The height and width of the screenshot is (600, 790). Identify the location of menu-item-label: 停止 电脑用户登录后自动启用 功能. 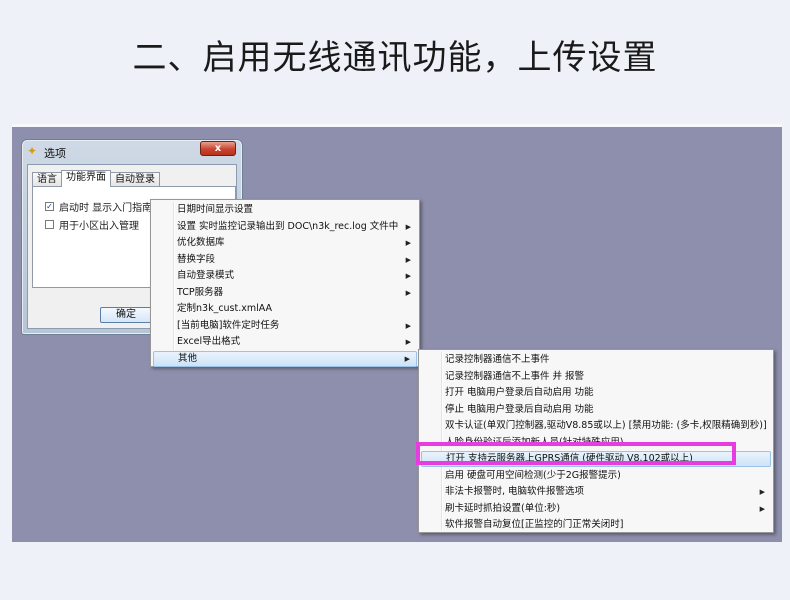
(519, 409).